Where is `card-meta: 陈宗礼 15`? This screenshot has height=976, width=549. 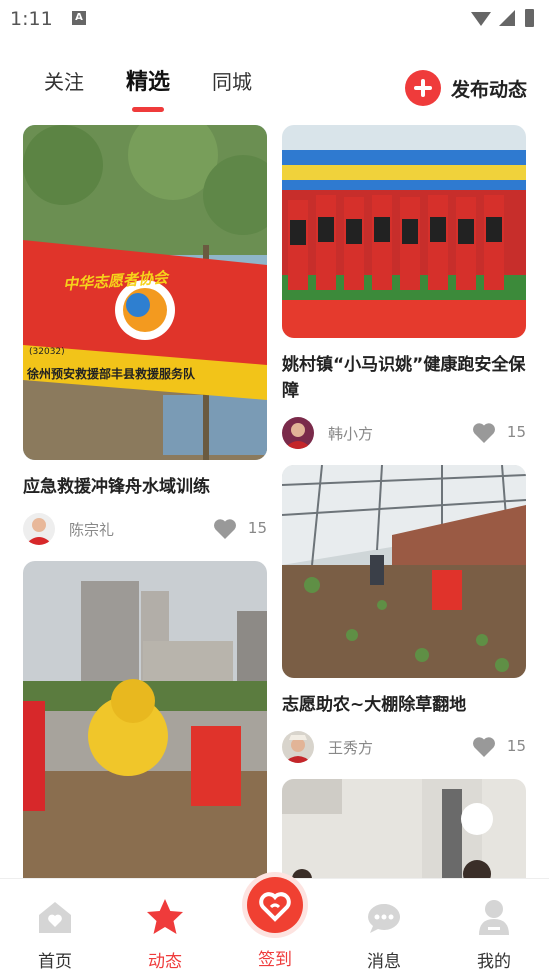
card-meta: 陈宗礼 15 is located at coordinates (145, 530).